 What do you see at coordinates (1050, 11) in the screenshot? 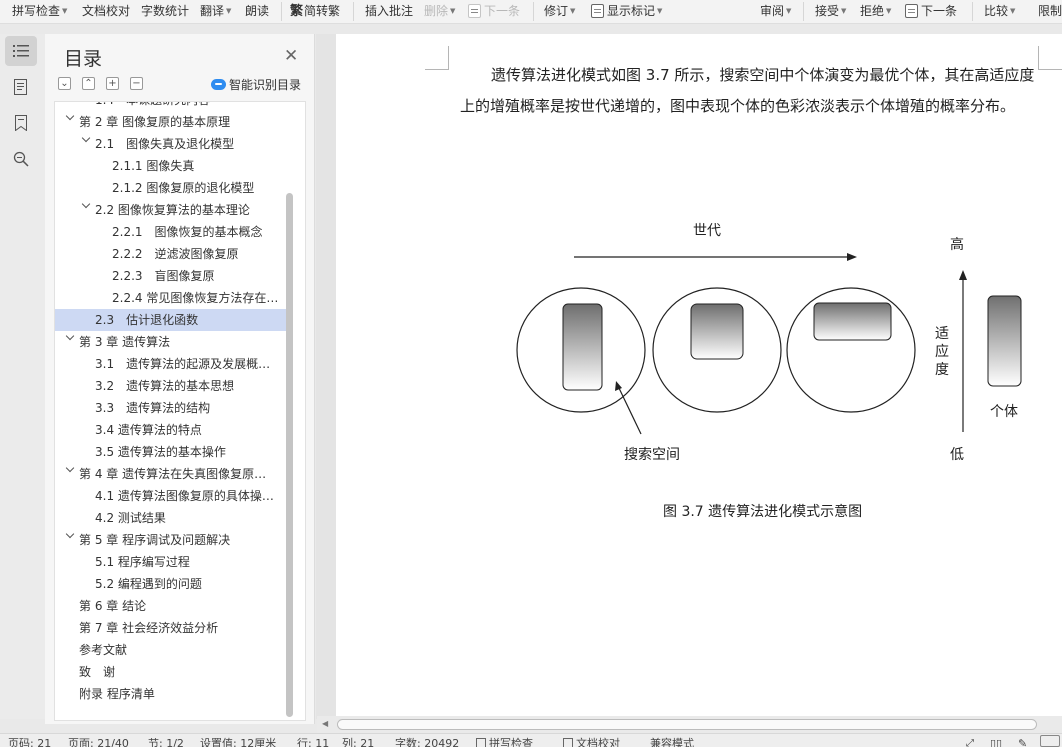
I see `restrict-editing-button: 限制` at bounding box center [1050, 11].